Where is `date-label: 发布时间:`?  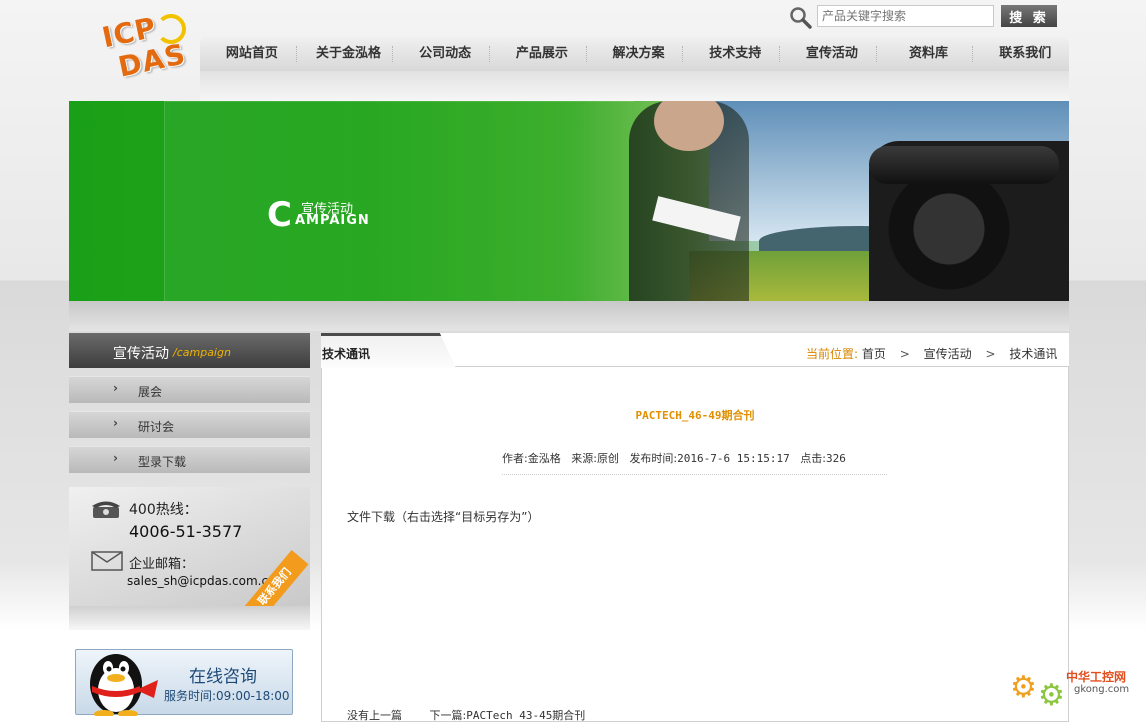 date-label: 发布时间: is located at coordinates (653, 458).